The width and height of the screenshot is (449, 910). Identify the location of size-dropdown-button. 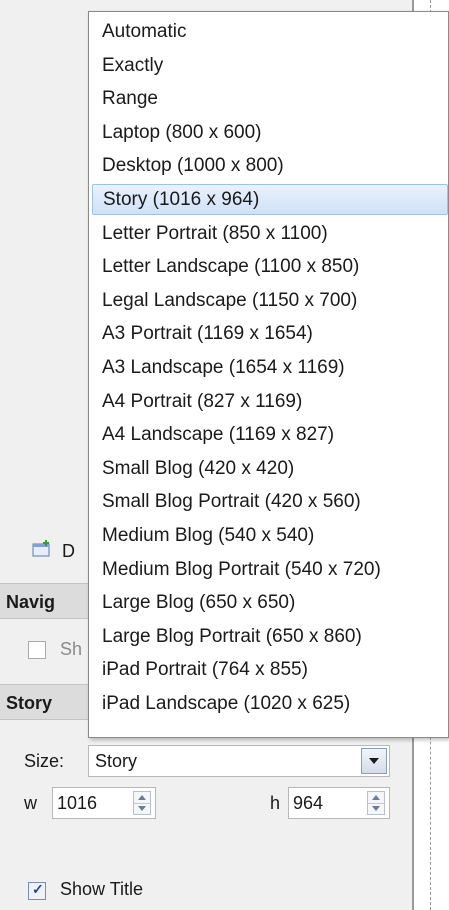
(374, 761).